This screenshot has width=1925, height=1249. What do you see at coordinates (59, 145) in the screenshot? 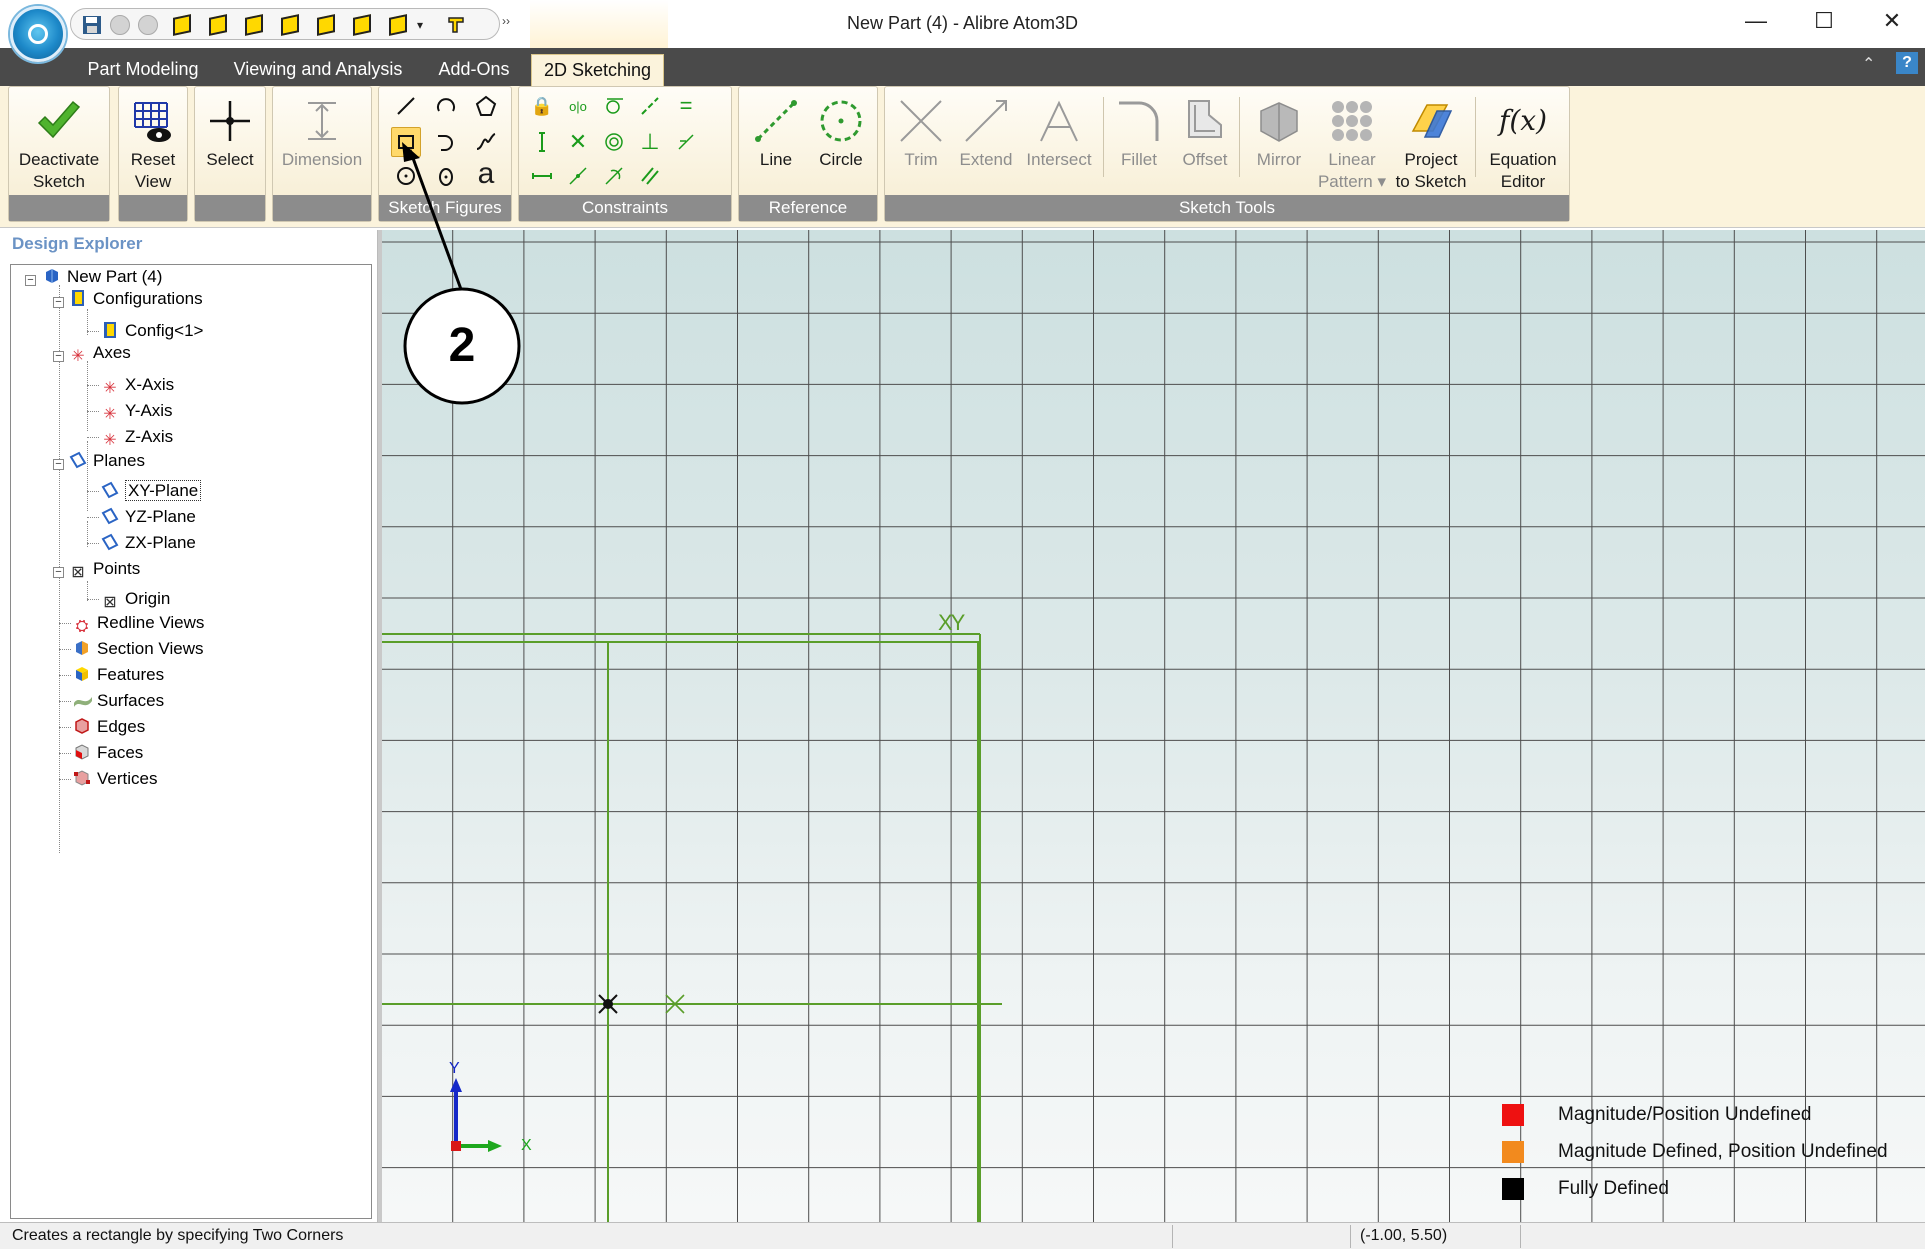
I see `deactivate-sketch-button: Deactivate Sketch` at bounding box center [59, 145].